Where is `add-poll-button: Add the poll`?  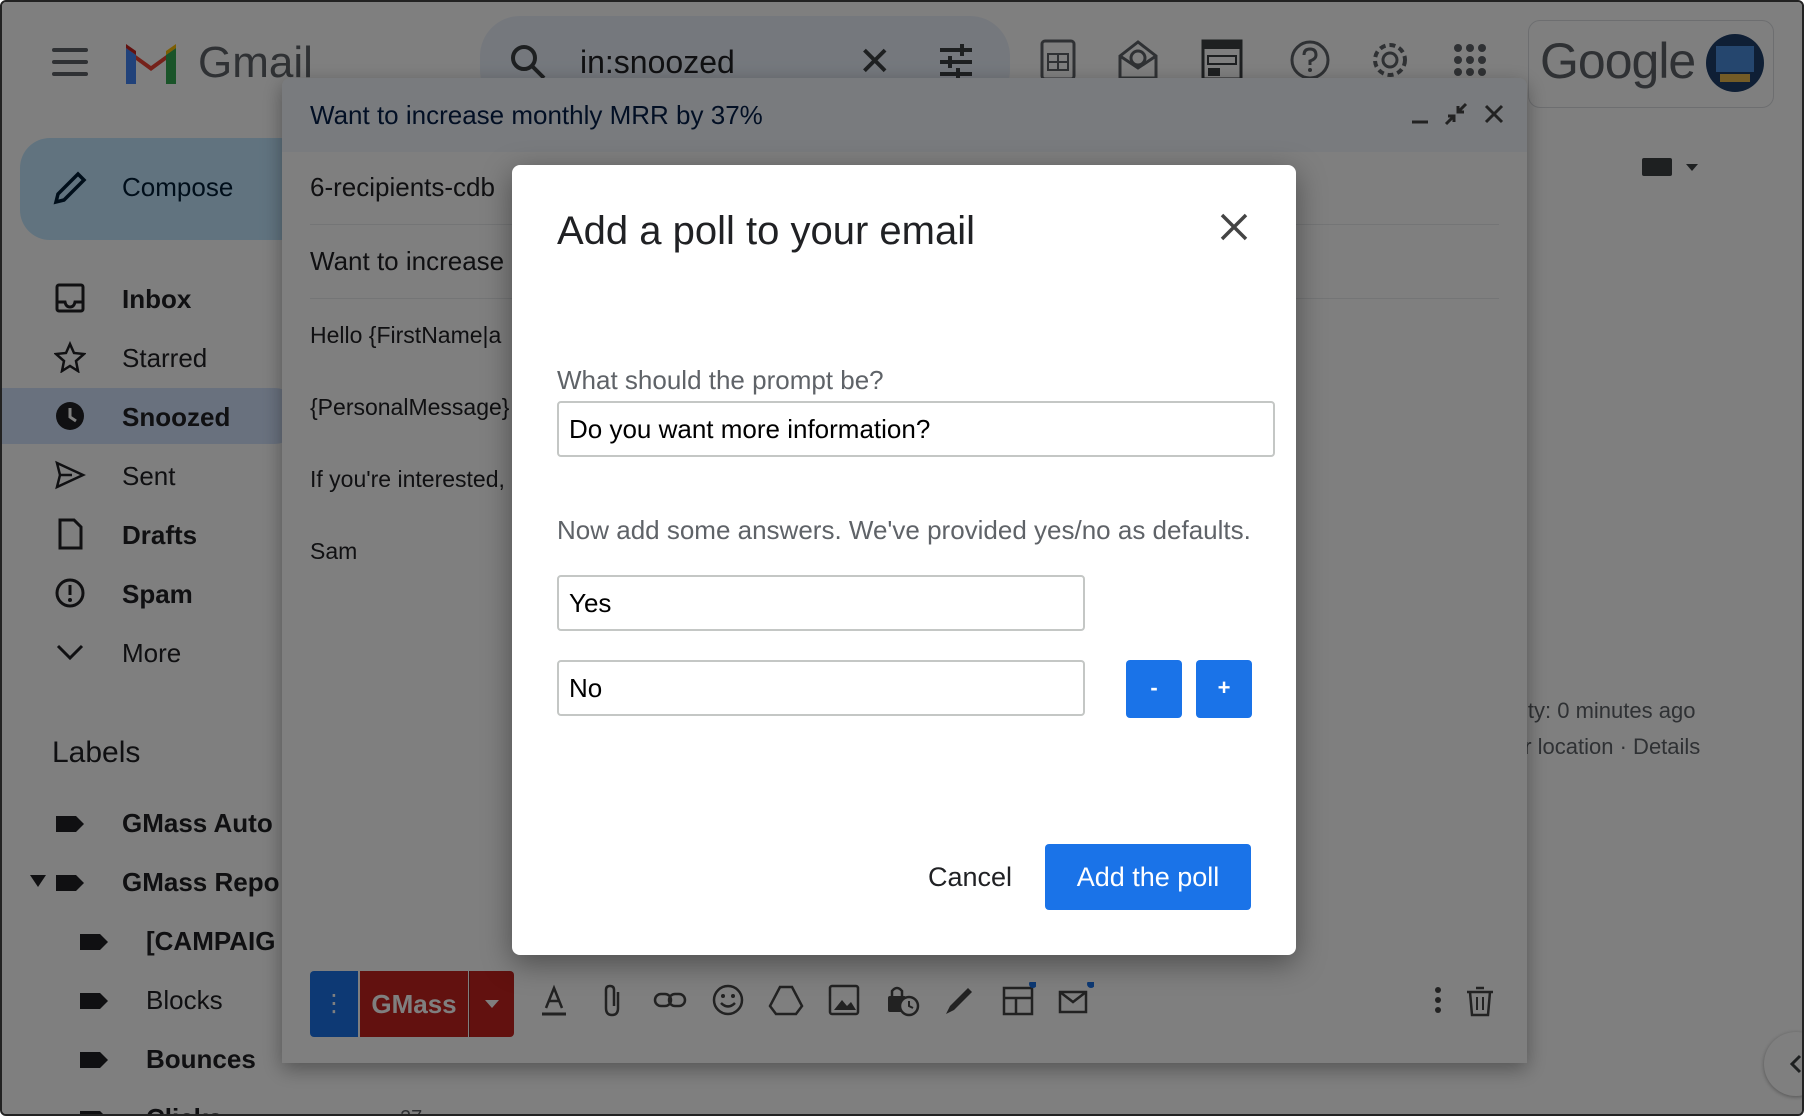
add-poll-button: Add the poll is located at coordinates (1148, 877).